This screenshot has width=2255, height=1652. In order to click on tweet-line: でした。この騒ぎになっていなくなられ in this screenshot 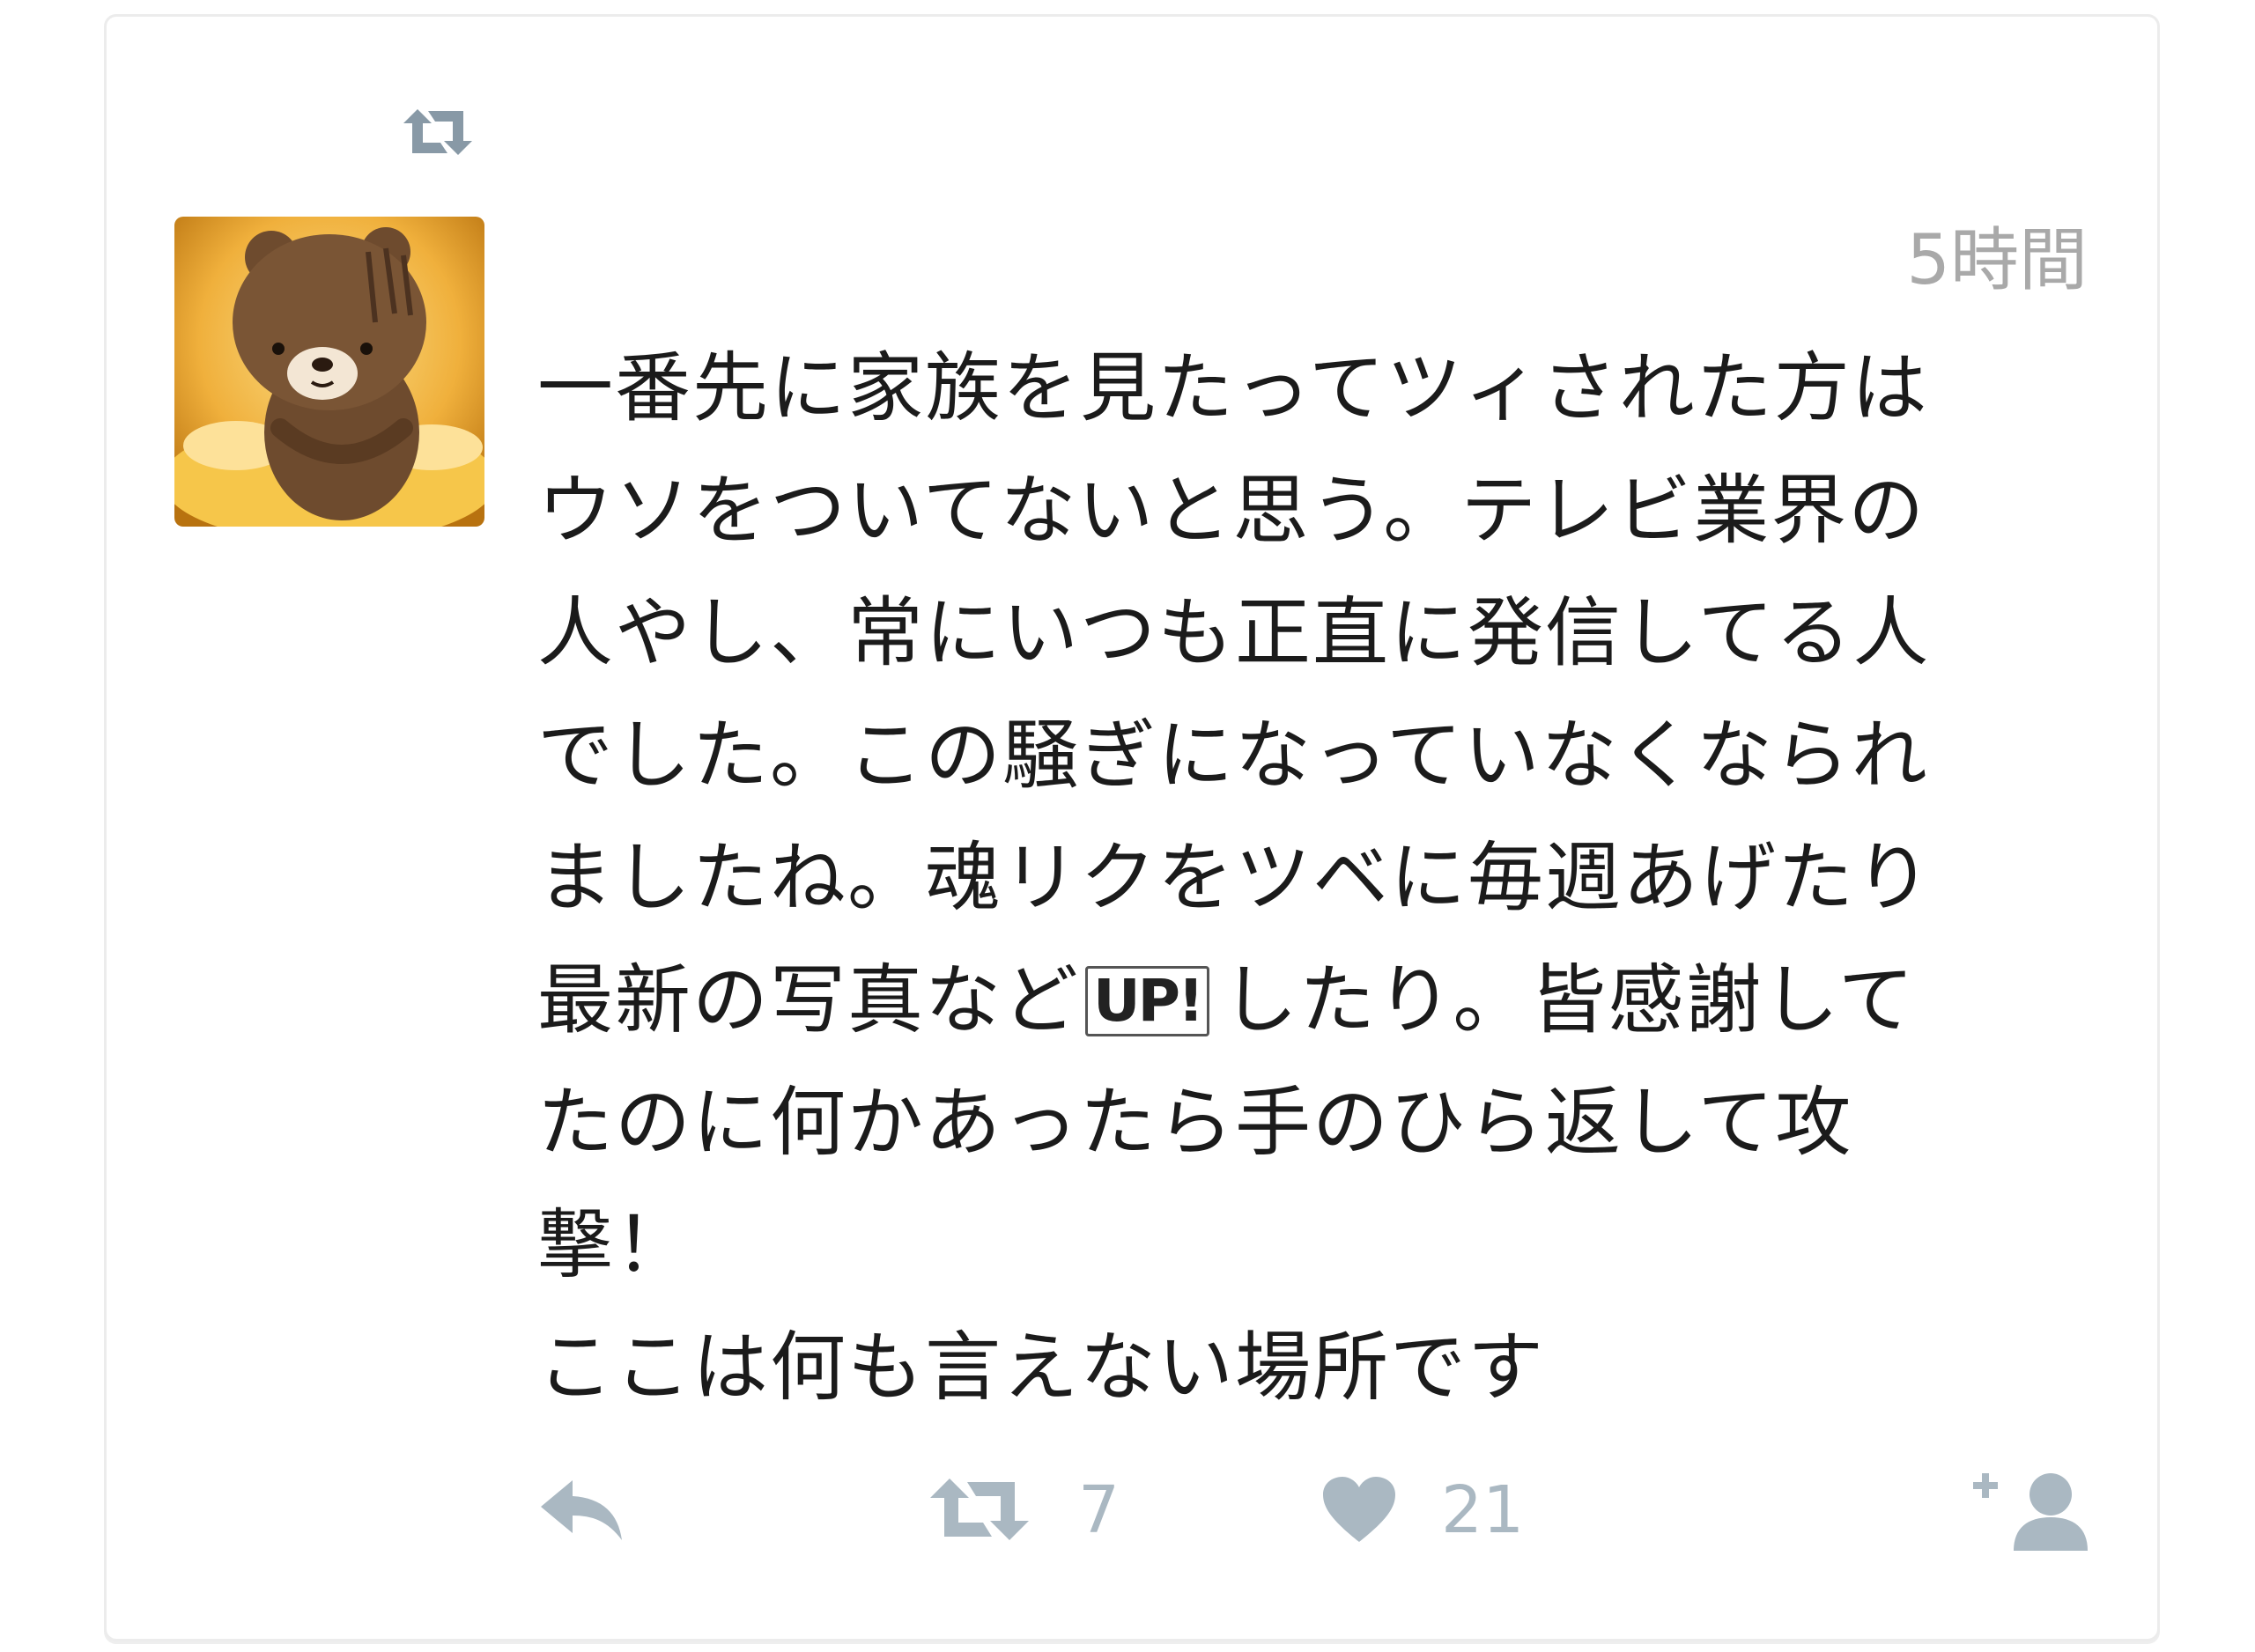, I will do `click(1233, 756)`.